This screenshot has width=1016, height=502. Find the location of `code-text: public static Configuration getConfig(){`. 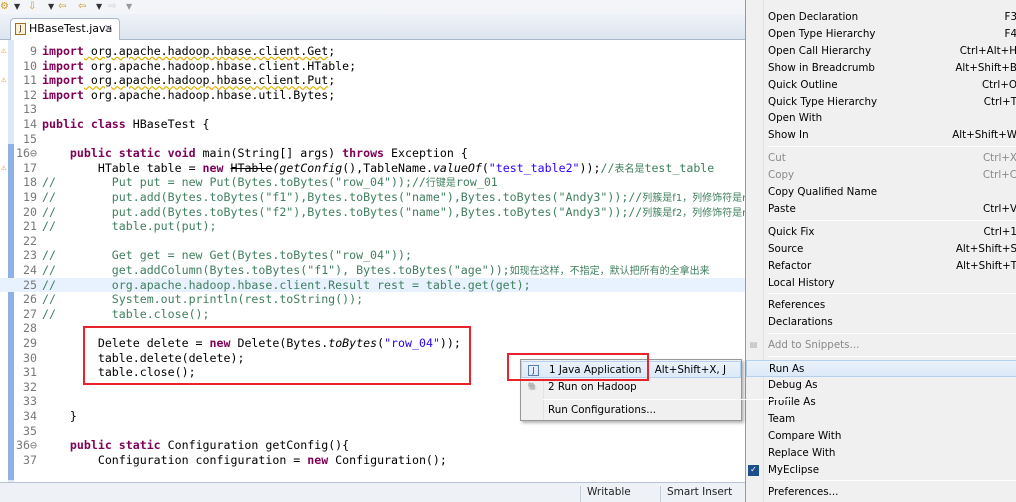

code-text: public static Configuration getConfig(){ is located at coordinates (195, 445).